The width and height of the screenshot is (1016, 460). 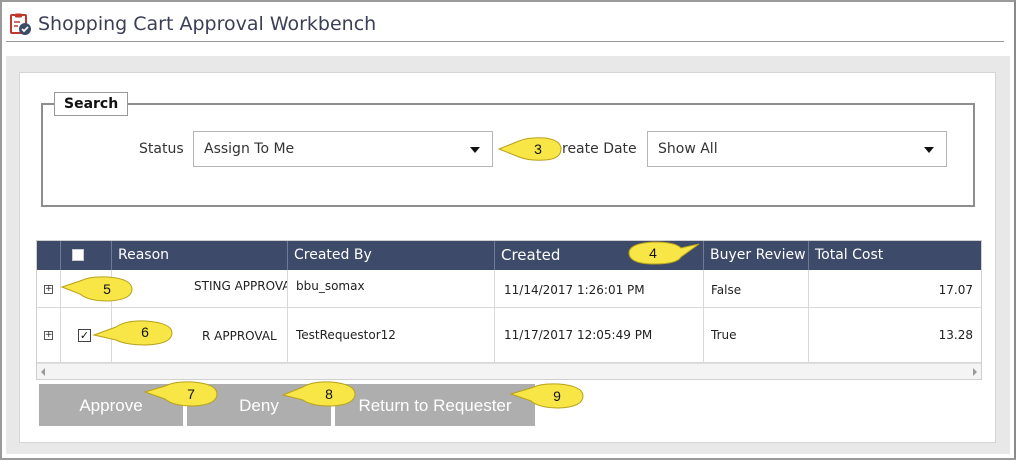 I want to click on page-title: Shopping Cart Approval Workbench, so click(x=207, y=24).